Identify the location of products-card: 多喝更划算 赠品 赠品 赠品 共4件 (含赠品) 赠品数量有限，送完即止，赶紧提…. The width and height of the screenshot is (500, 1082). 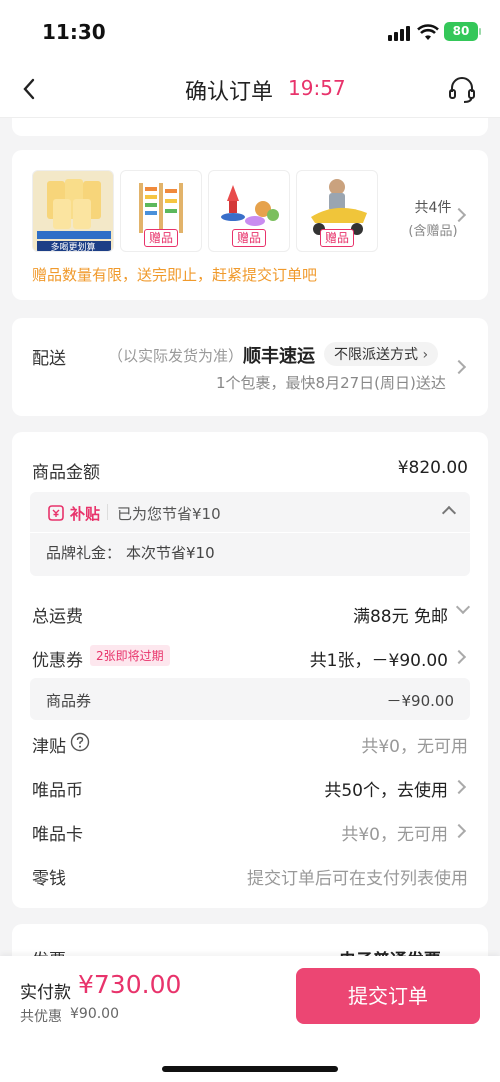
(250, 225).